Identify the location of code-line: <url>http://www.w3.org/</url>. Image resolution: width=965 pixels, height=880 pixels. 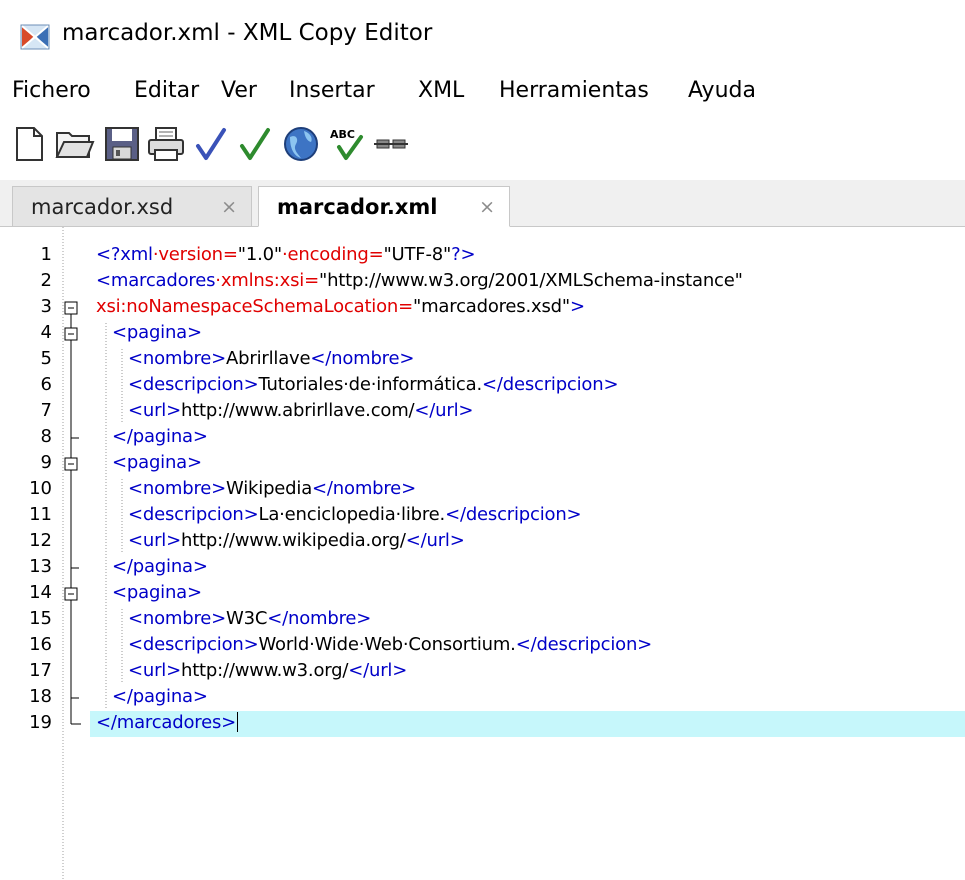
(267, 670).